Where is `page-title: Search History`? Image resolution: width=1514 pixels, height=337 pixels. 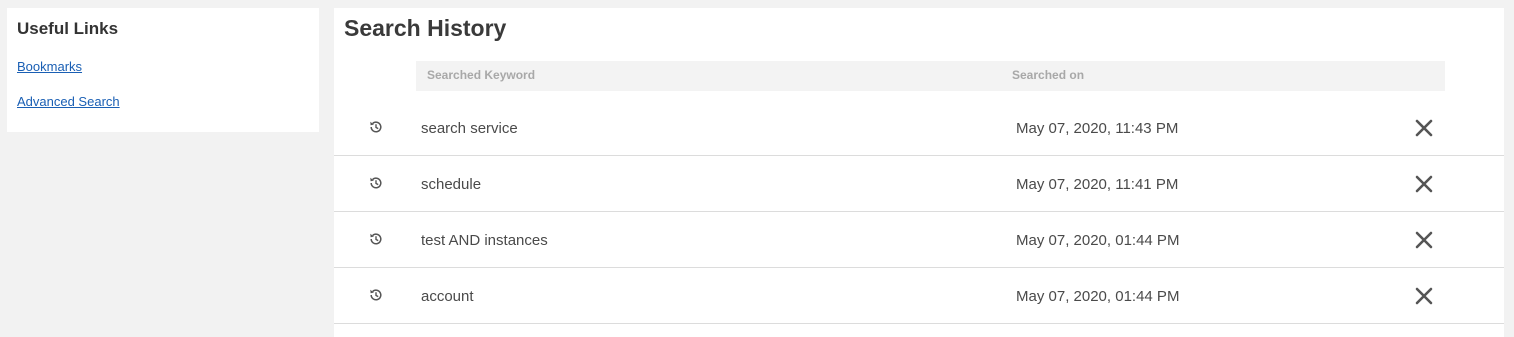
page-title: Search History is located at coordinates (425, 28).